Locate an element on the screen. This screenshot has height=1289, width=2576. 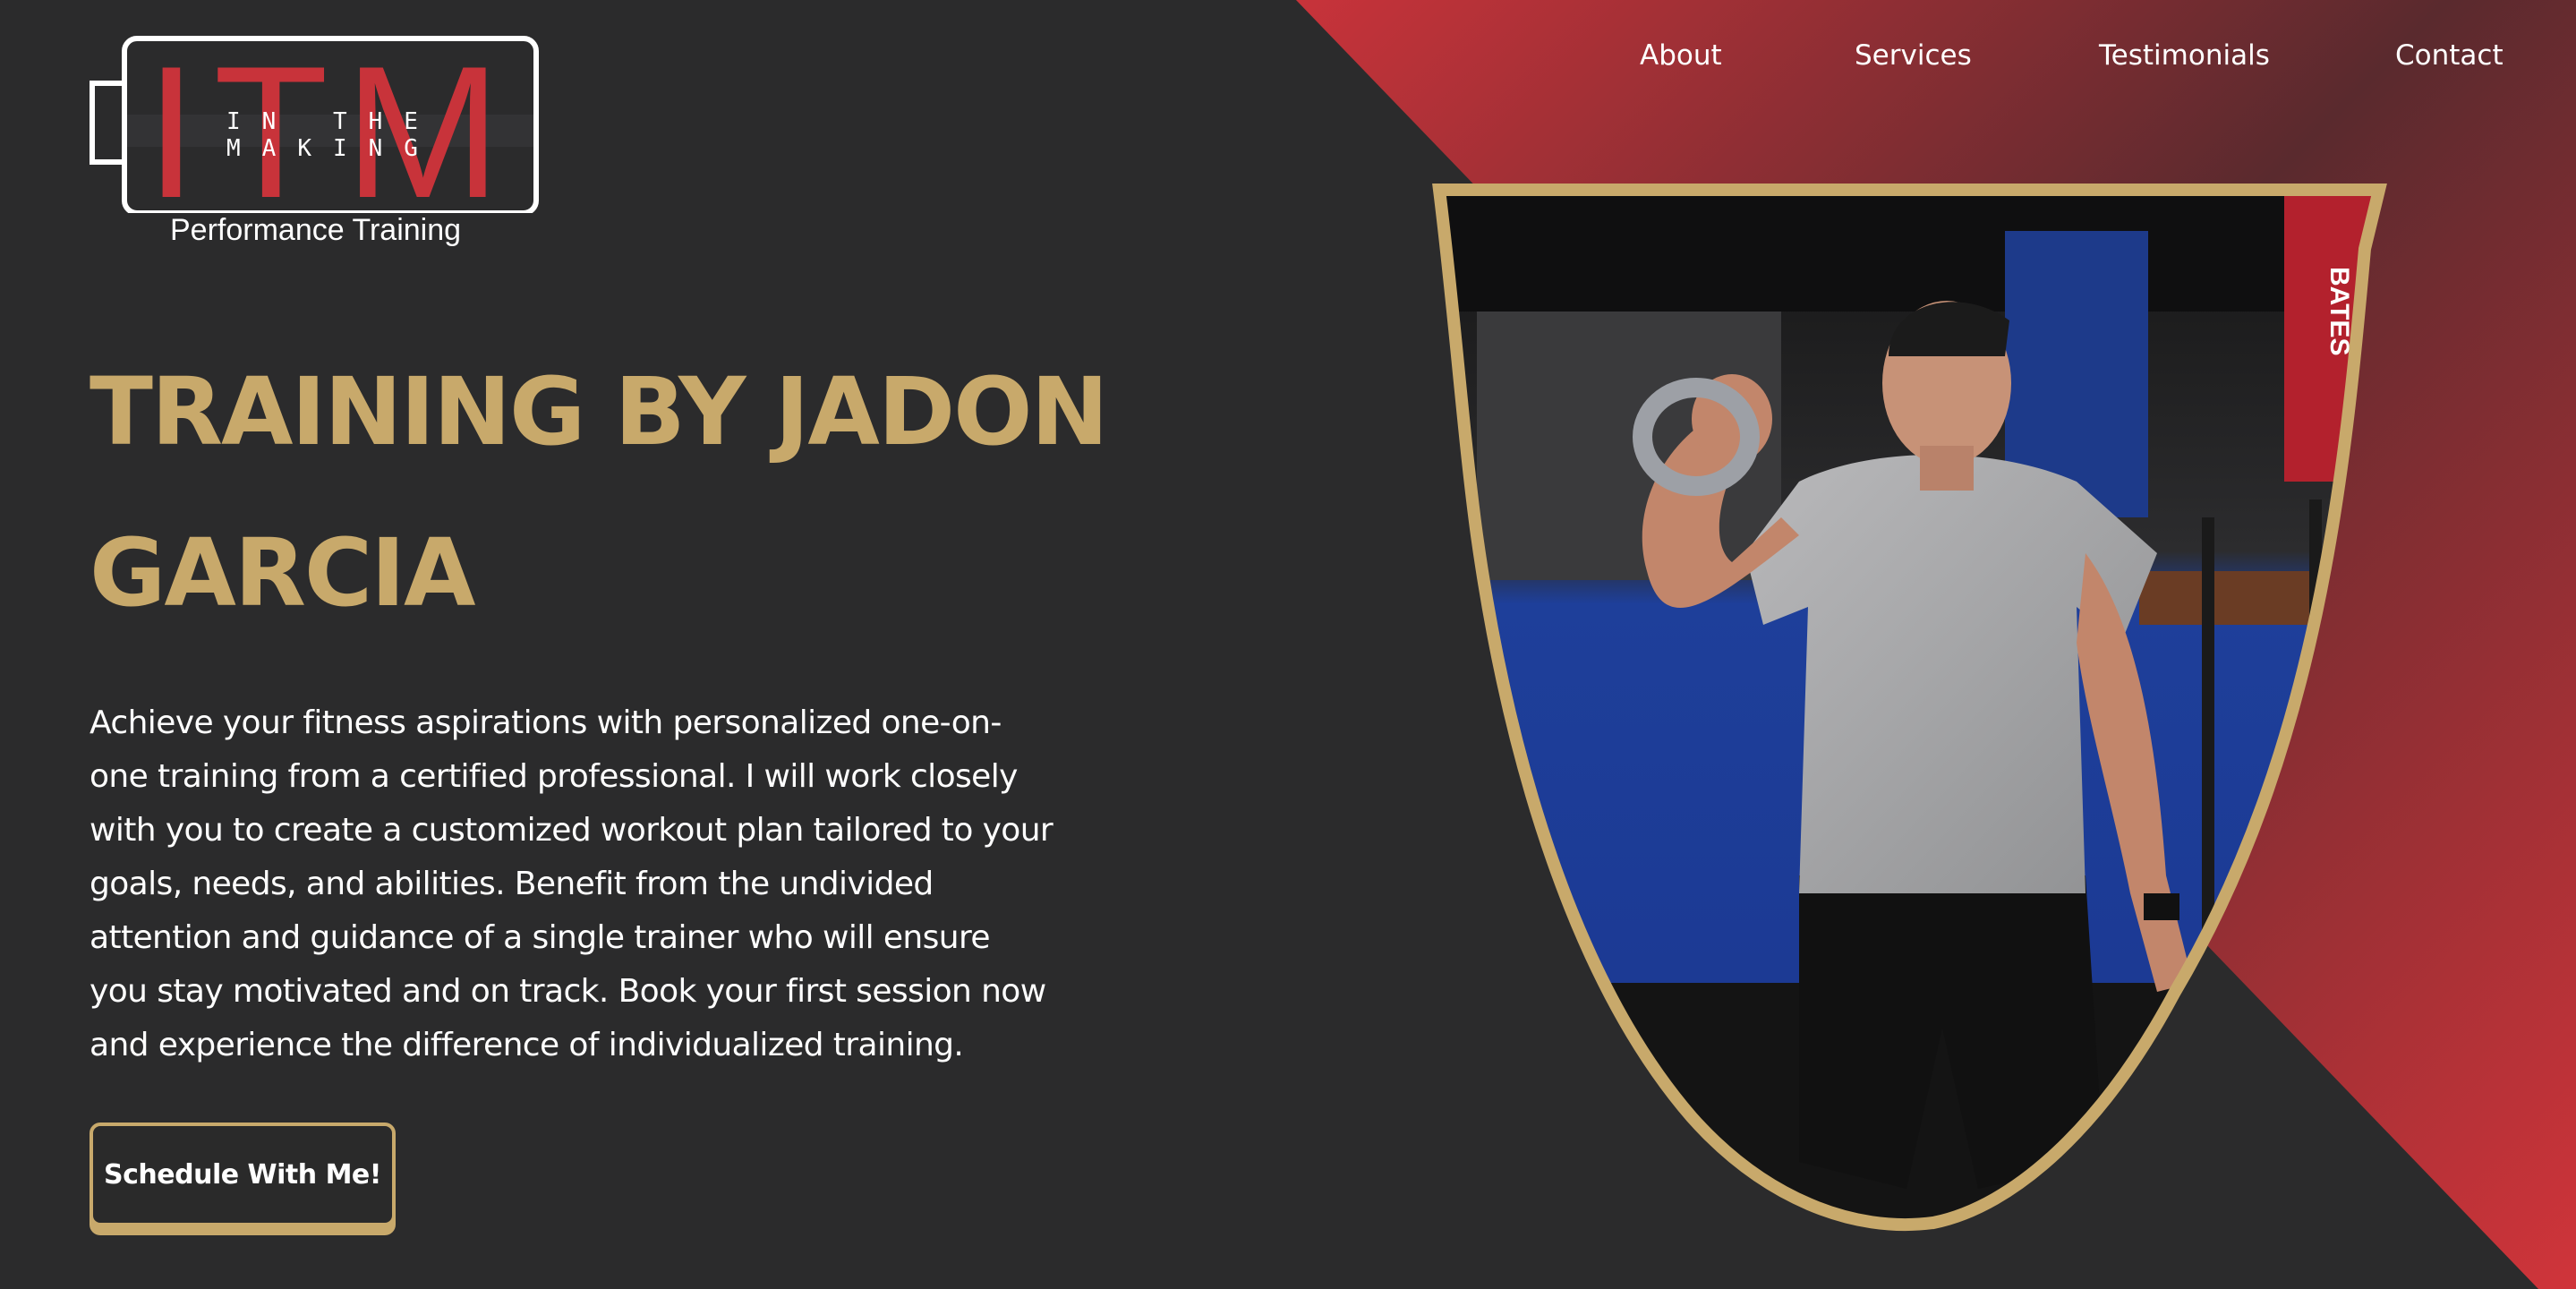
nav-about: About is located at coordinates (1681, 55).